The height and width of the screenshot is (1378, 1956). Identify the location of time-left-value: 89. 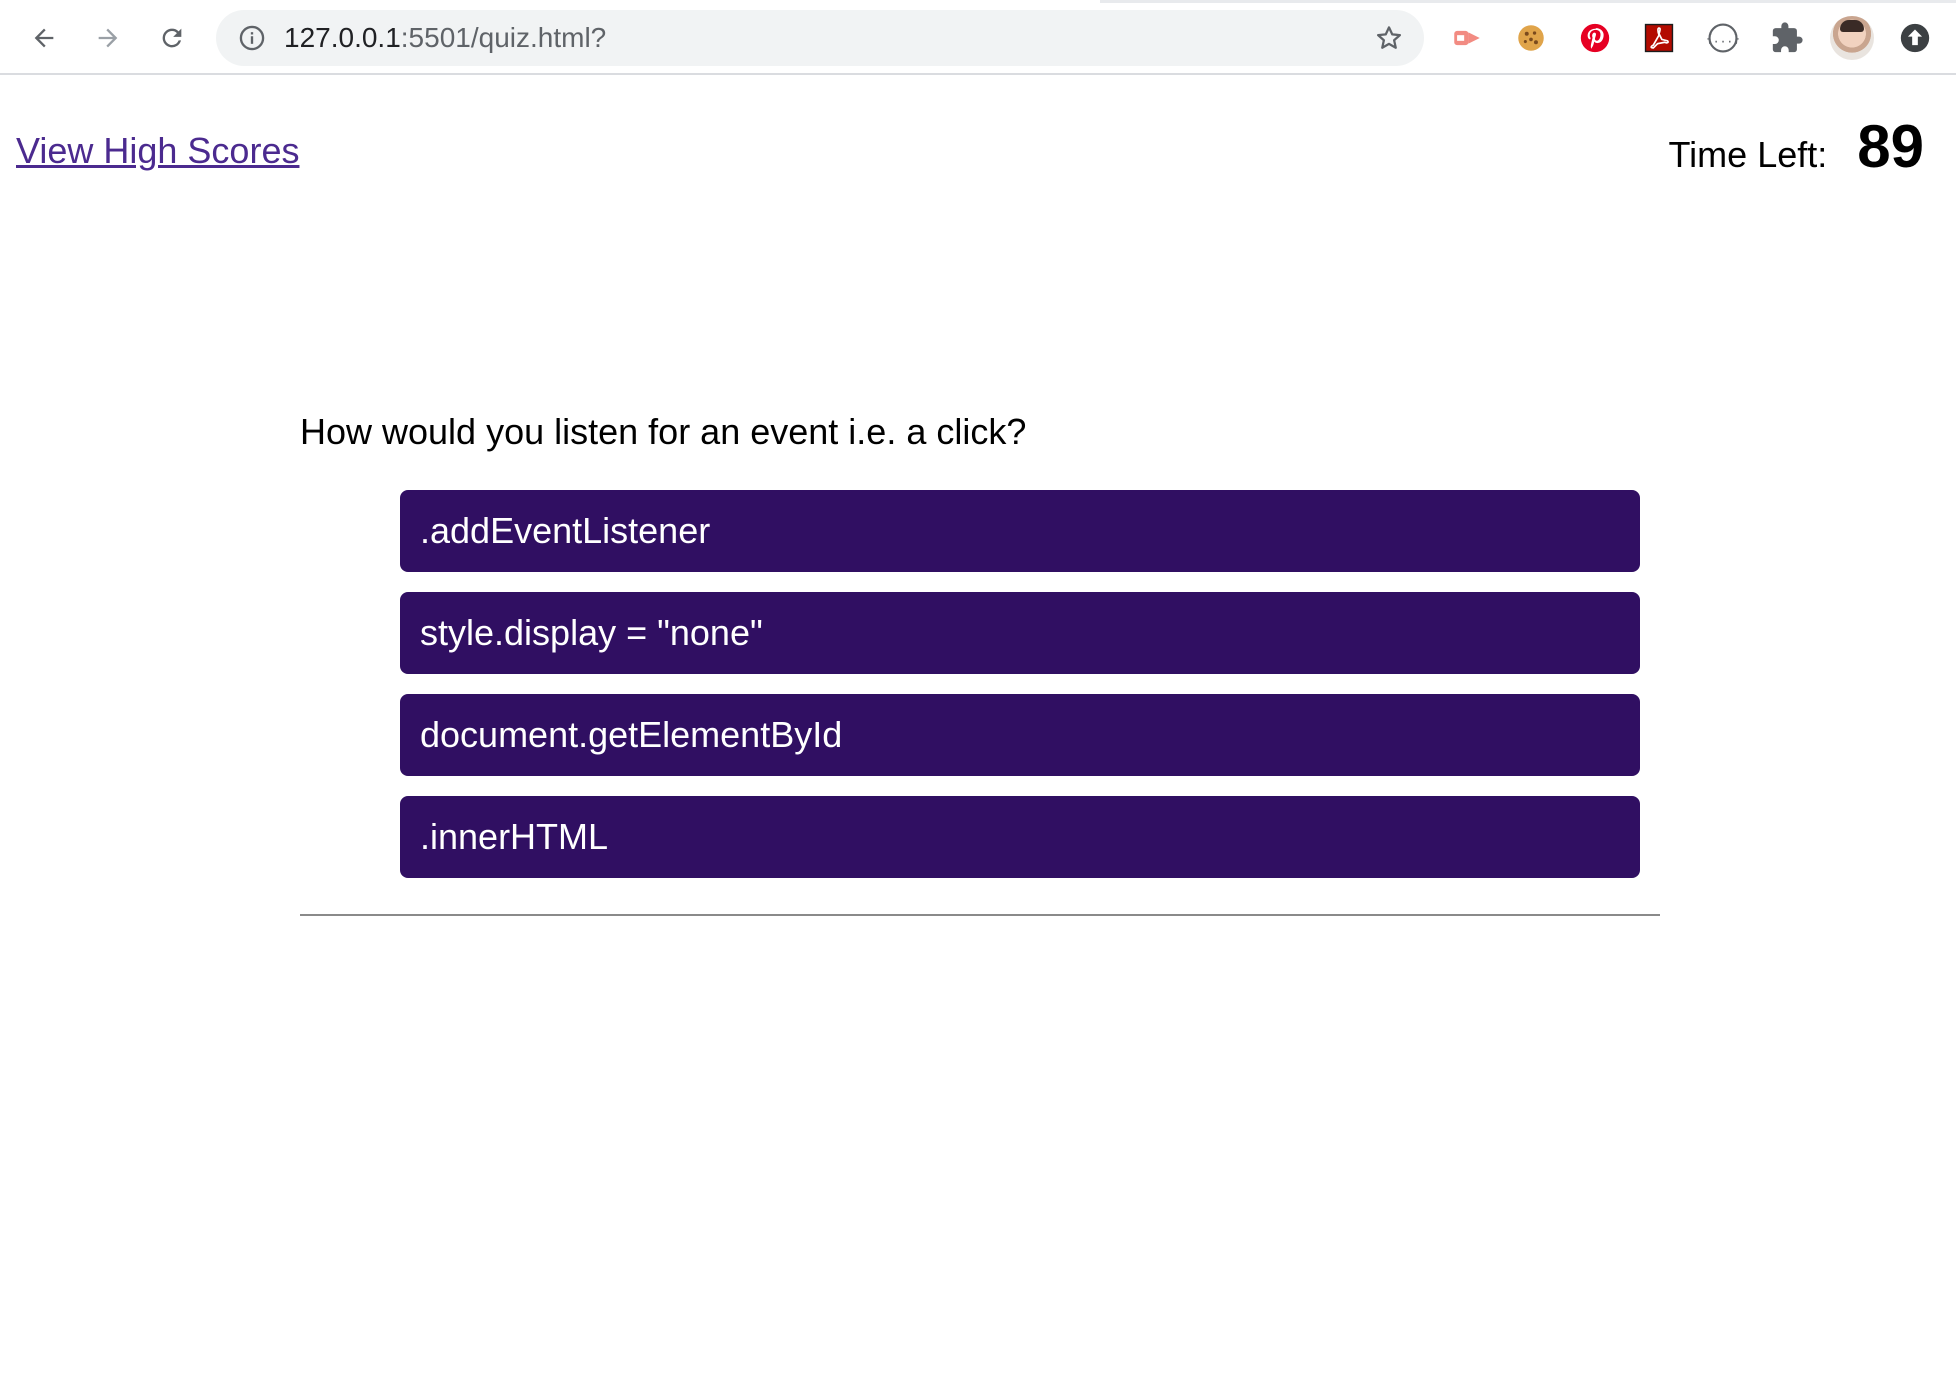
(1890, 146).